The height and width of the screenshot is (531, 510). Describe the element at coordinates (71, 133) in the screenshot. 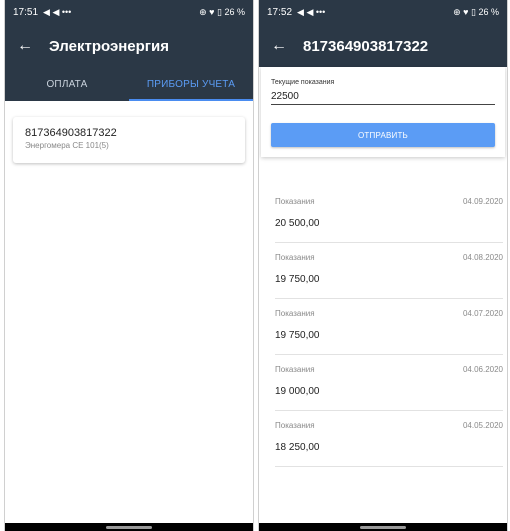

I see `meter-number: 817364903817322` at that location.